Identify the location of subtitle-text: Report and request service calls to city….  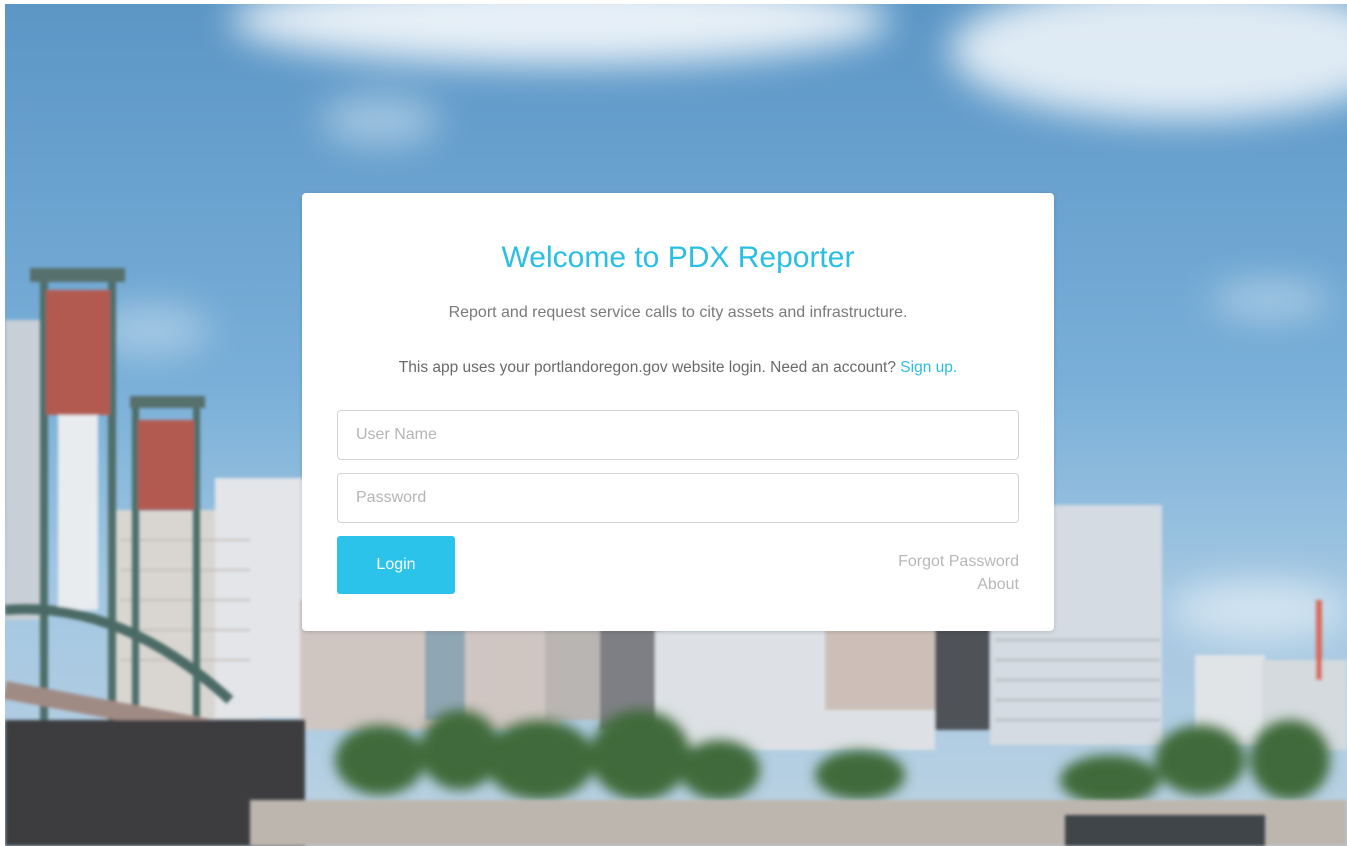
(678, 312).